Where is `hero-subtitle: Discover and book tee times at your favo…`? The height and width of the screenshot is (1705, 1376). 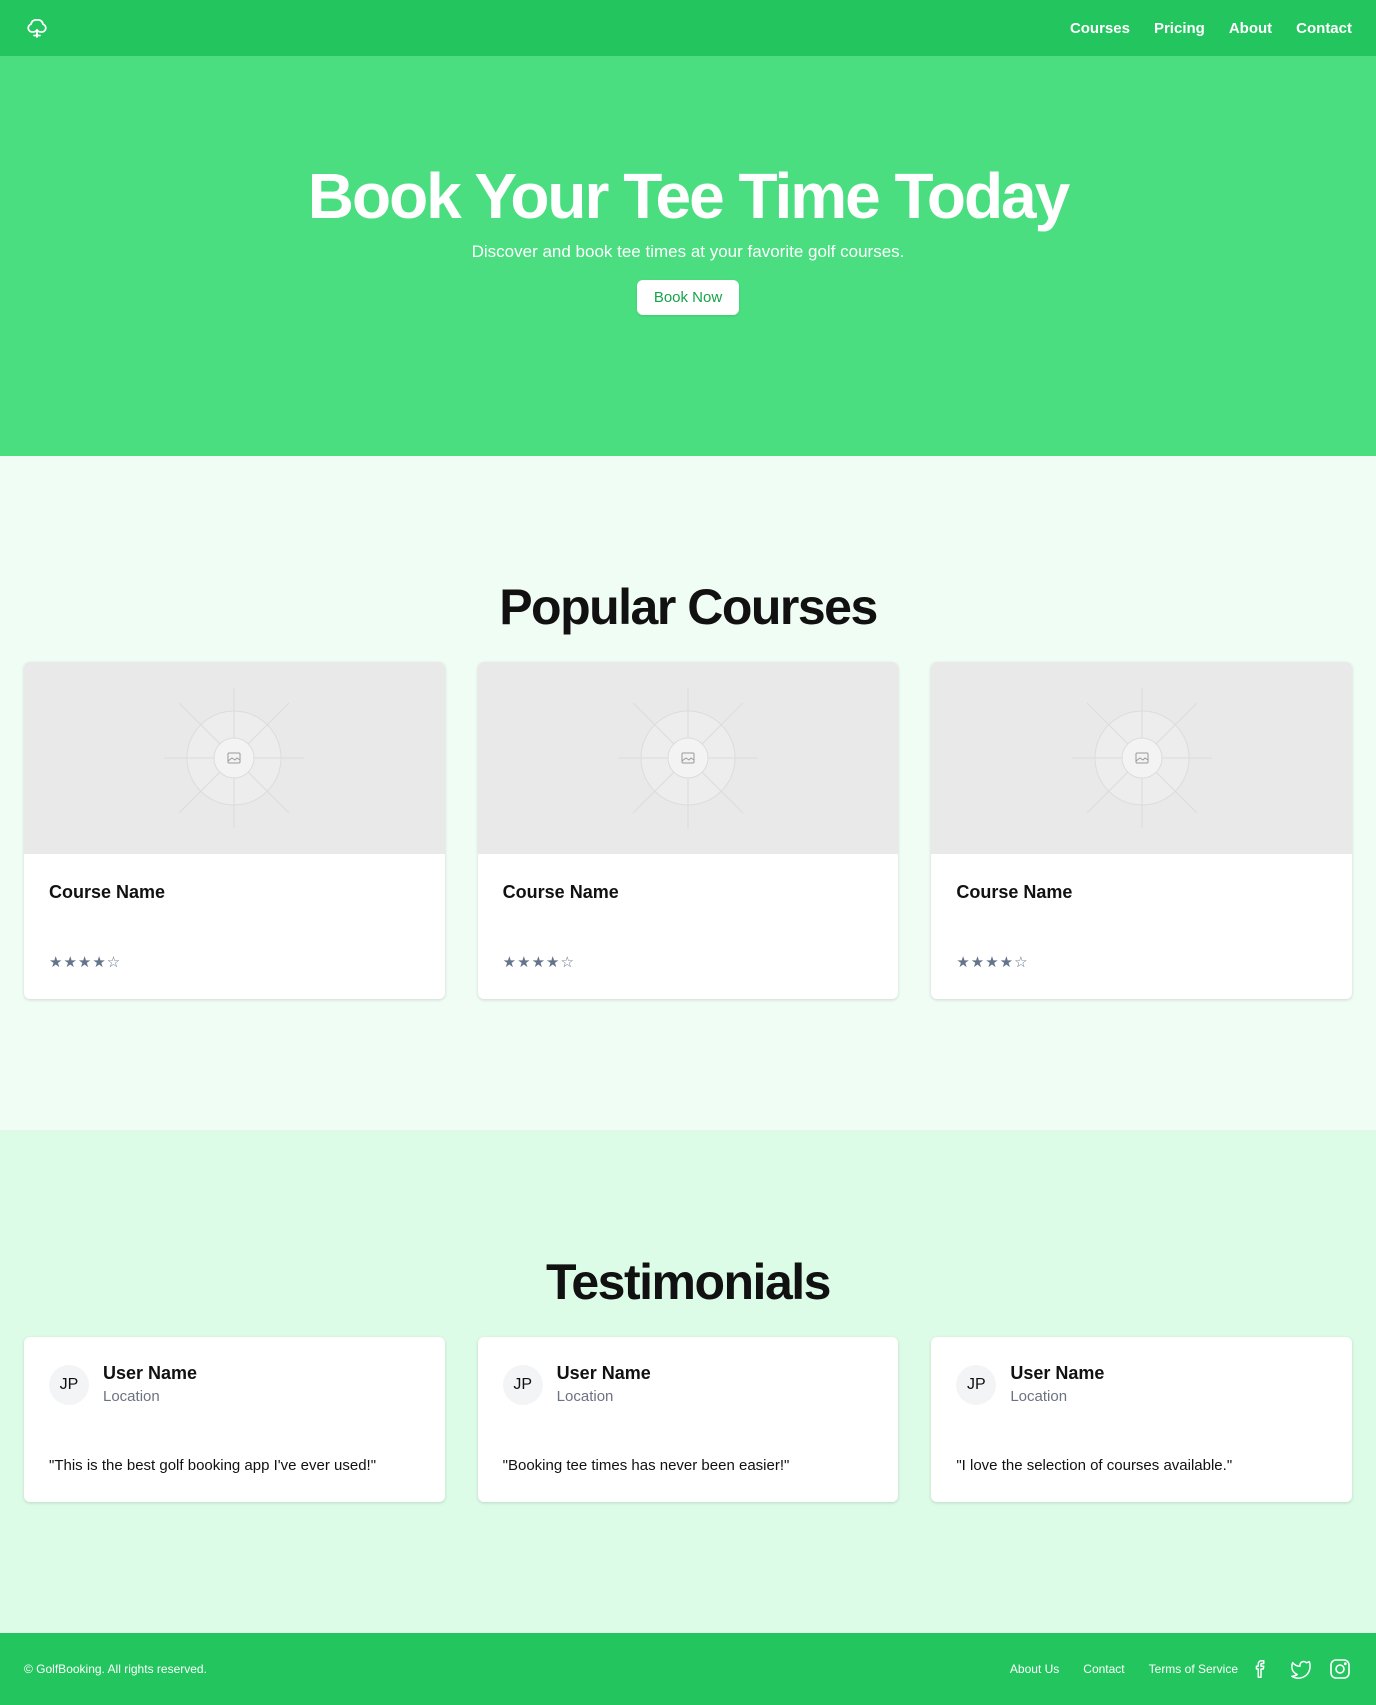
hero-subtitle: Discover and book tee times at your favo… is located at coordinates (688, 251).